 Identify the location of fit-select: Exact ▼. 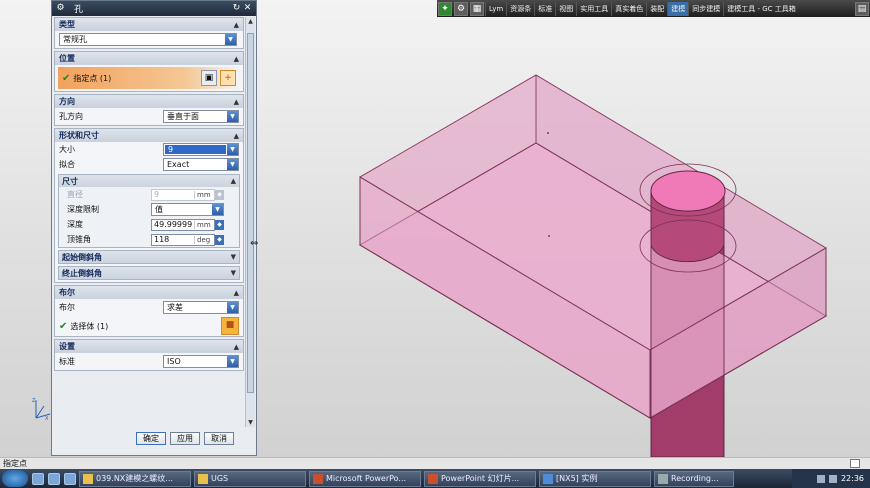
(201, 164).